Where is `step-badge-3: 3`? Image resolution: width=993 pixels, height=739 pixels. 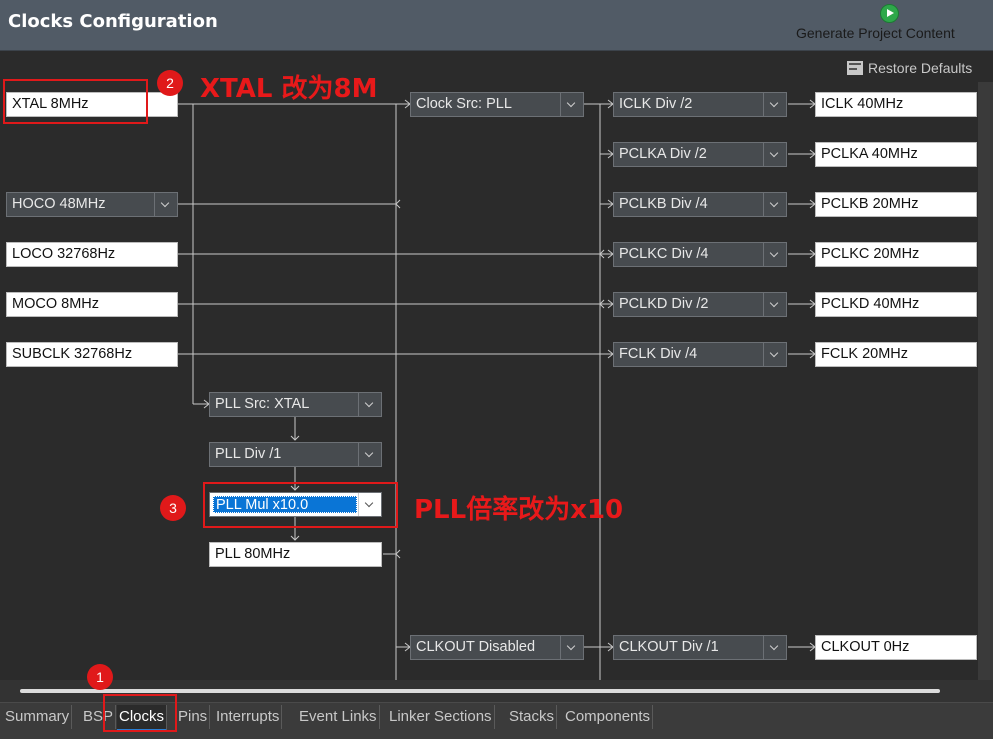
step-badge-3: 3 is located at coordinates (173, 508).